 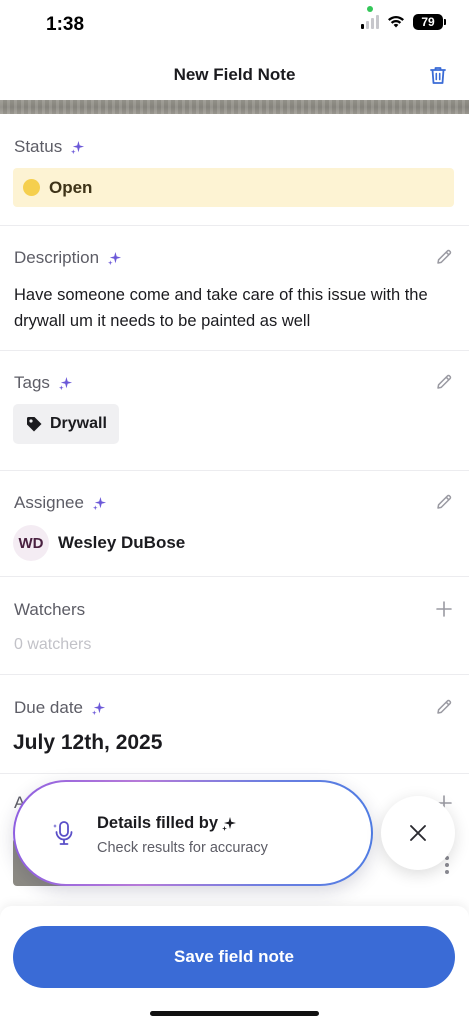 I want to click on microphone-icon, so click(x=63, y=833).